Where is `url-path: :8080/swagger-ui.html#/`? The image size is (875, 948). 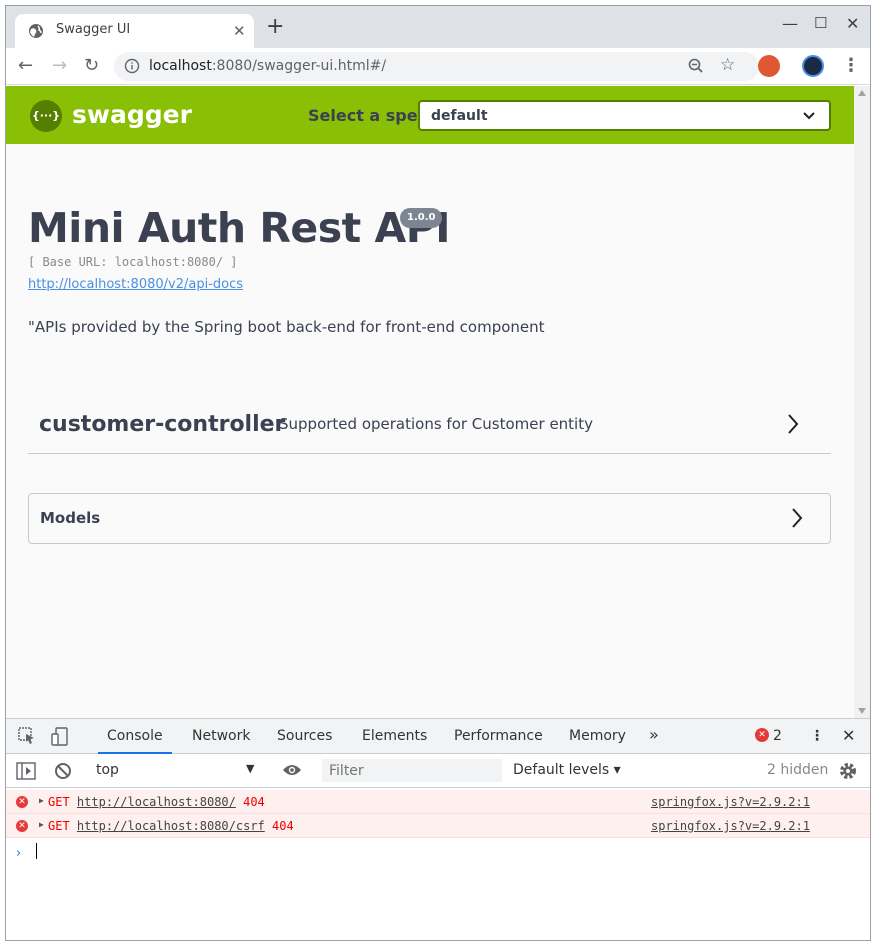 url-path: :8080/swagger-ui.html#/ is located at coordinates (299, 66).